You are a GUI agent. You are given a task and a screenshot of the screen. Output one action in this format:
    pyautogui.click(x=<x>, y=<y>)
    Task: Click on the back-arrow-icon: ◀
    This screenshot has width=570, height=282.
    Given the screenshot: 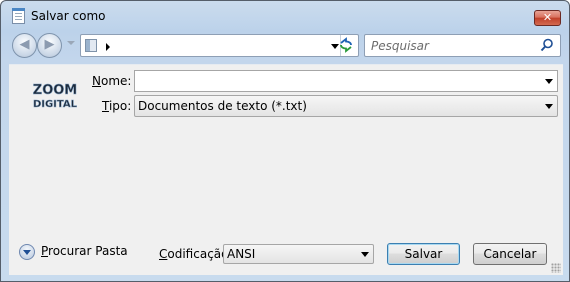 What is the action you would take?
    pyautogui.click(x=24, y=44)
    